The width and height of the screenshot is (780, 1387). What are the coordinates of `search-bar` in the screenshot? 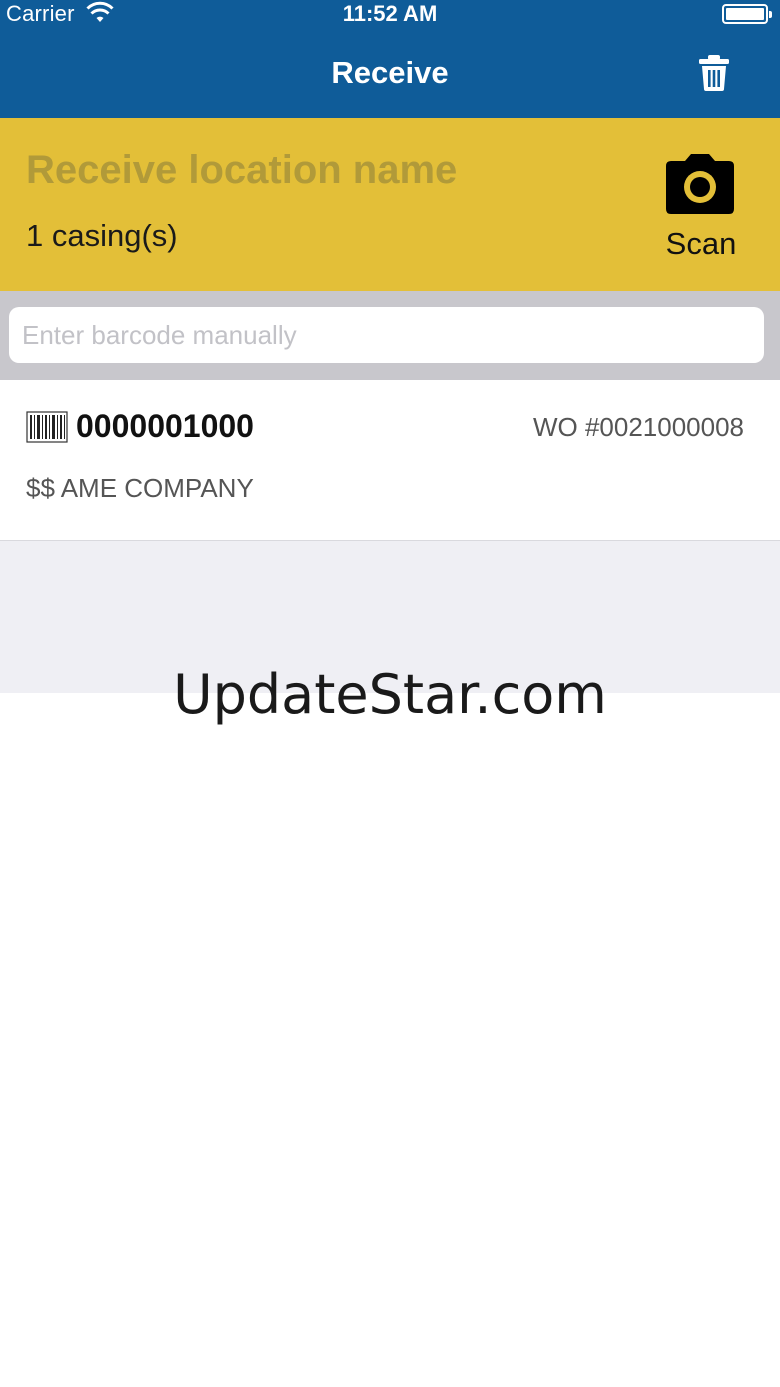 It's located at (390, 335).